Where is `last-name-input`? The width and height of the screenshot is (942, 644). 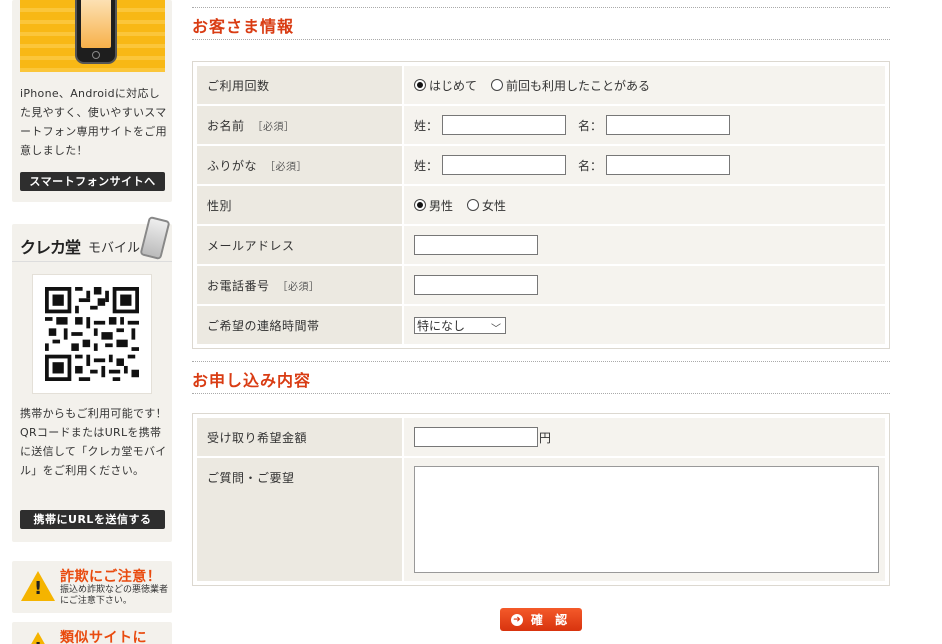 last-name-input is located at coordinates (504, 125).